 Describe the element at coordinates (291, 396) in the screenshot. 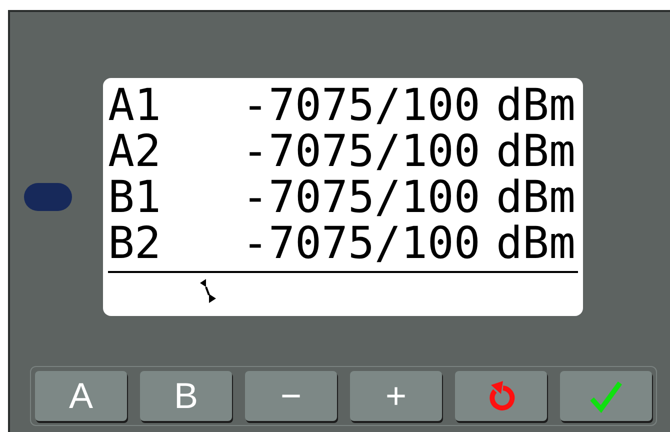

I see `key-button: −` at that location.